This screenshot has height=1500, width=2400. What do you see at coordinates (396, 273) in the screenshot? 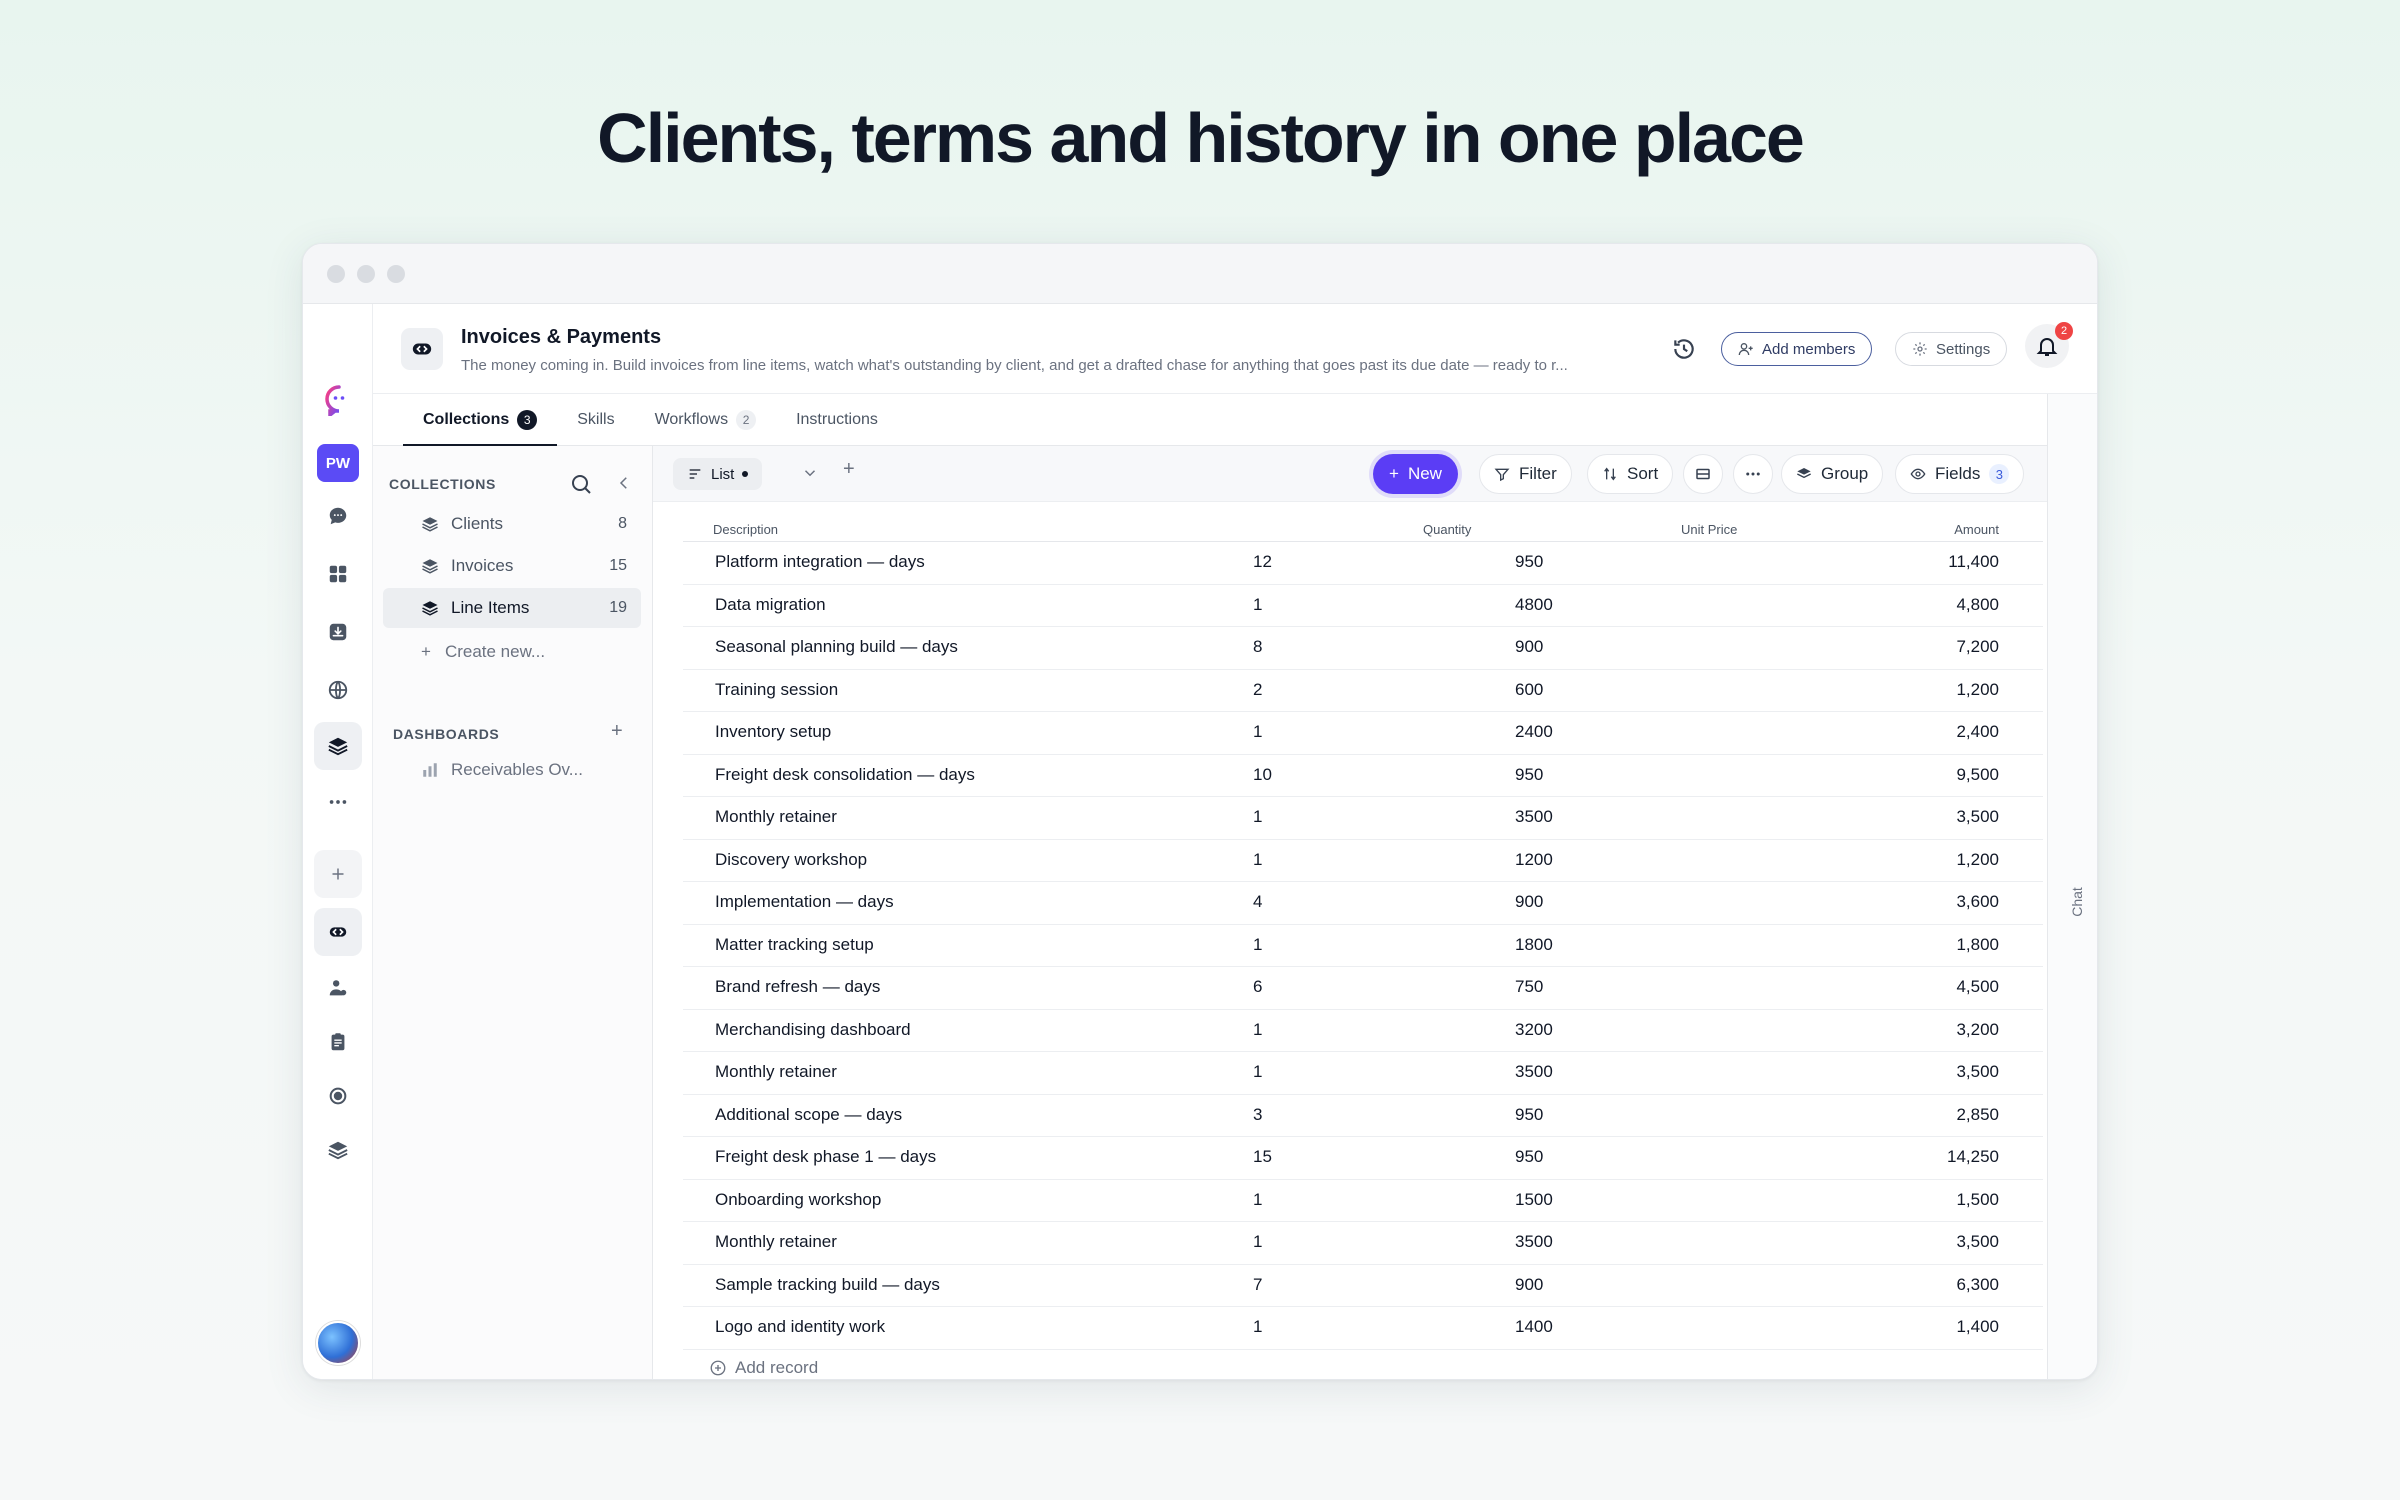
I see `window-maximize-dot` at bounding box center [396, 273].